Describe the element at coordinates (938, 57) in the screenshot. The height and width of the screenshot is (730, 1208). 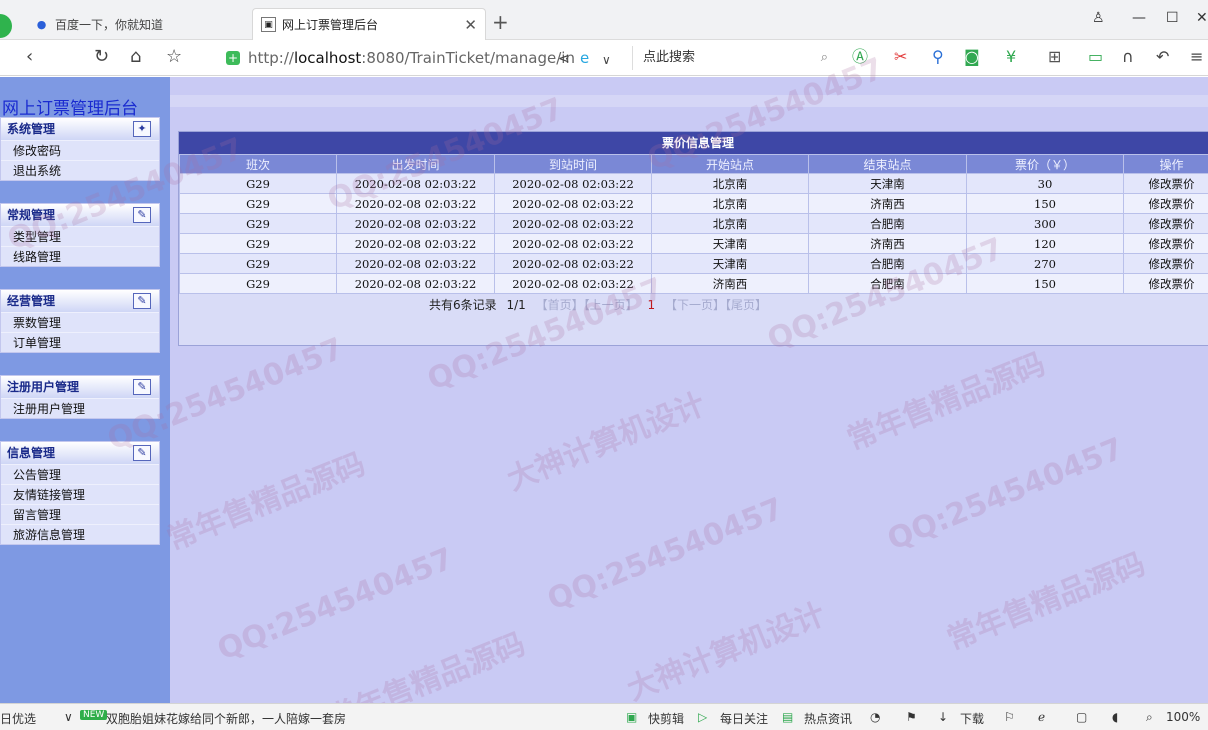
I see `magnifier-icon: ⚲` at that location.